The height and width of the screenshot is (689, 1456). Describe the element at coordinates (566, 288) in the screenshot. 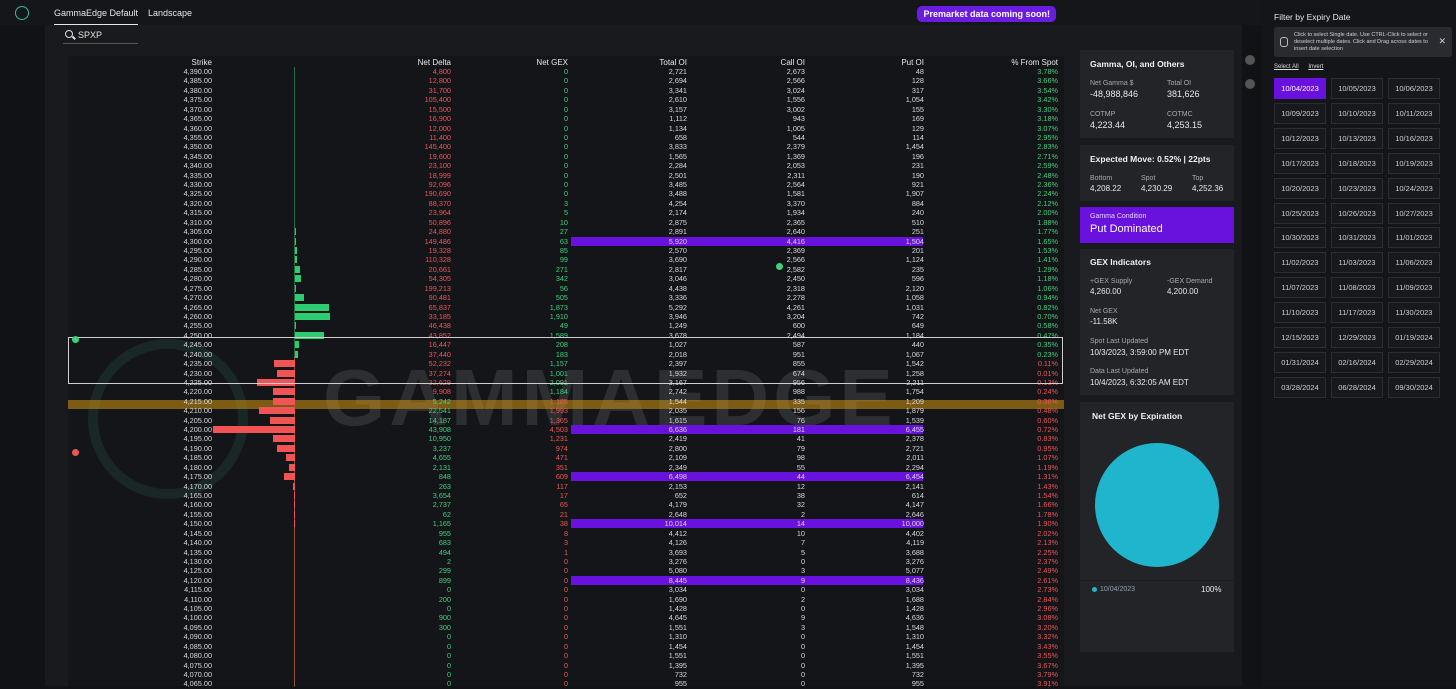

I see `table-row: 4,275.00 199,213 56 4,438 2,318 2,120 1.06%` at that location.